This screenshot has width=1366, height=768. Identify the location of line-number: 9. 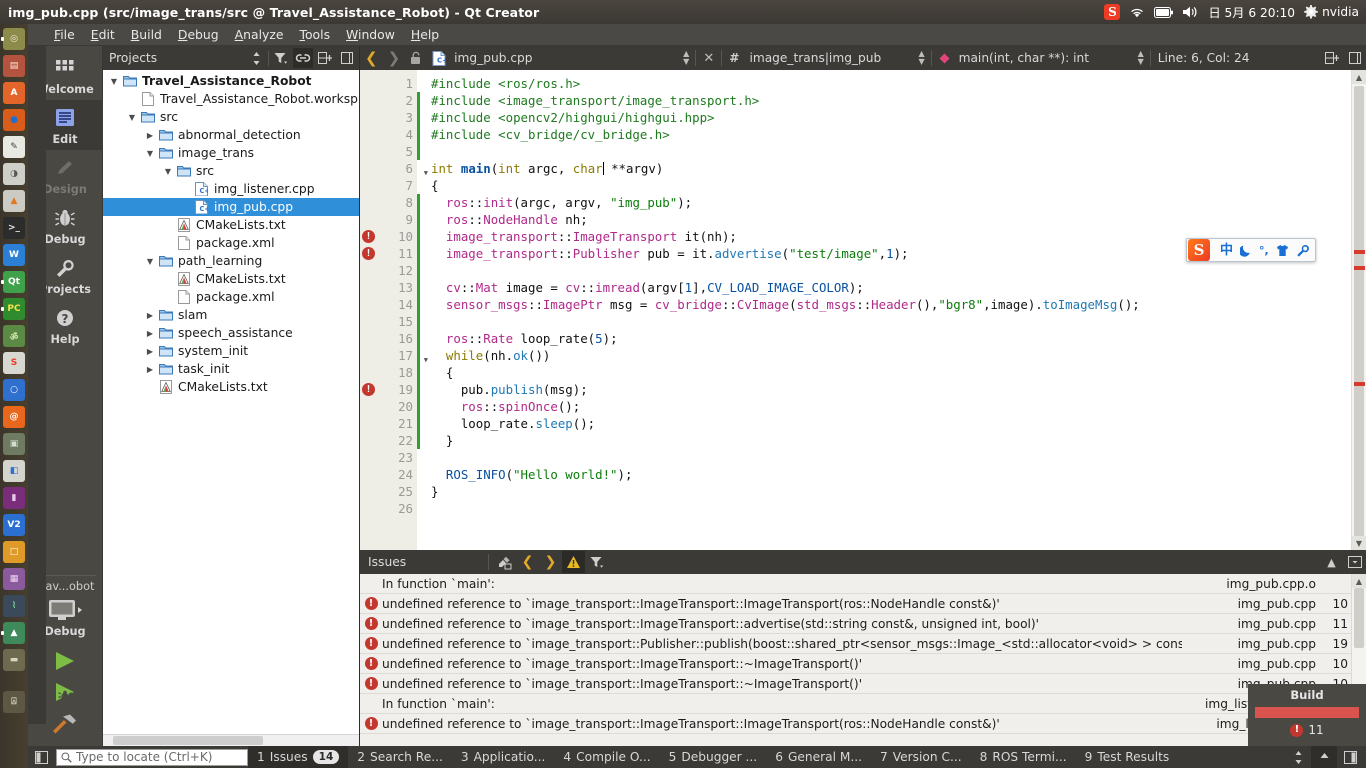
(388, 219).